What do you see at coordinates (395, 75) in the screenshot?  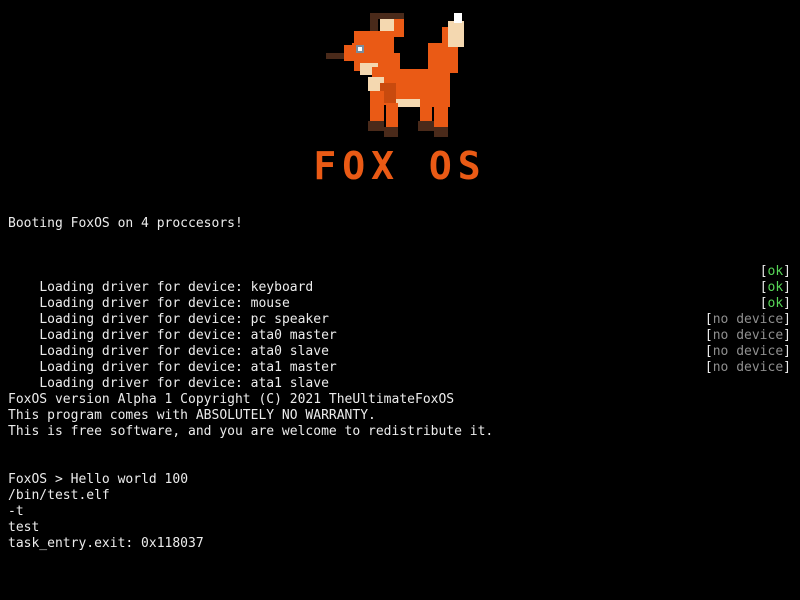 I see `fox-mascot-icon` at bounding box center [395, 75].